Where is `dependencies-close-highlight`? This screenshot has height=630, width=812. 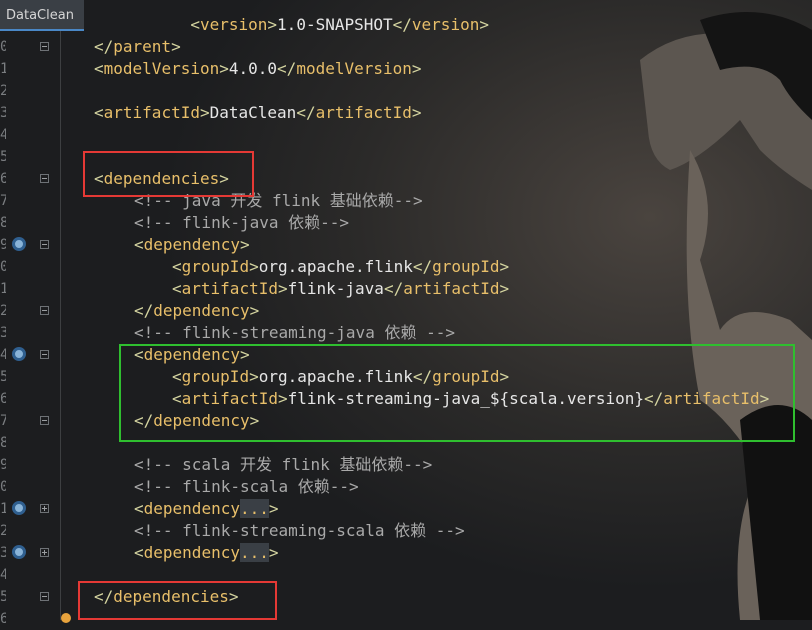 dependencies-close-highlight is located at coordinates (177, 600).